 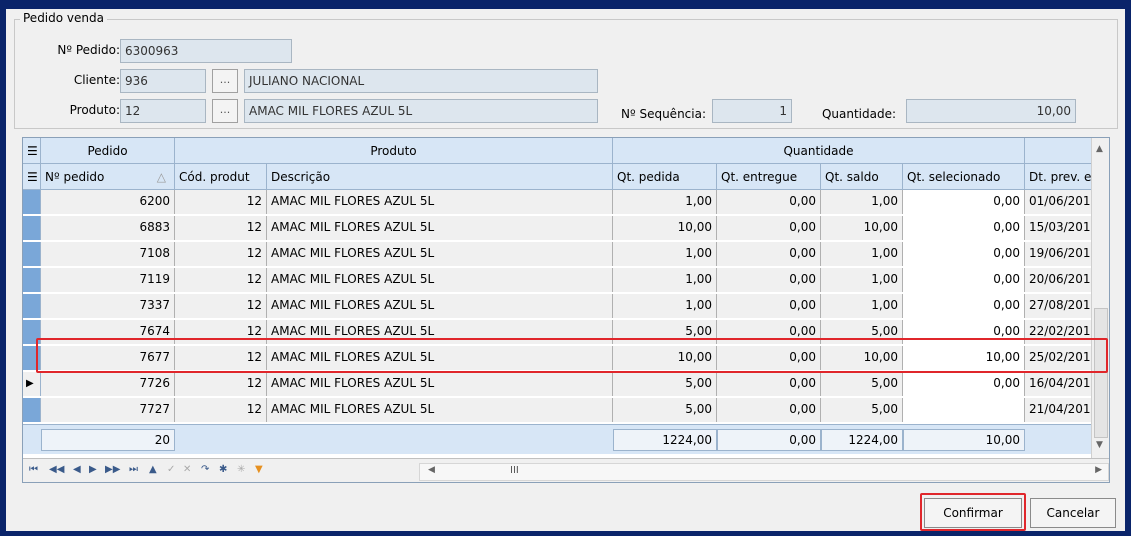 What do you see at coordinates (33, 469) in the screenshot?
I see `nav-first-page-icon: ⏮` at bounding box center [33, 469].